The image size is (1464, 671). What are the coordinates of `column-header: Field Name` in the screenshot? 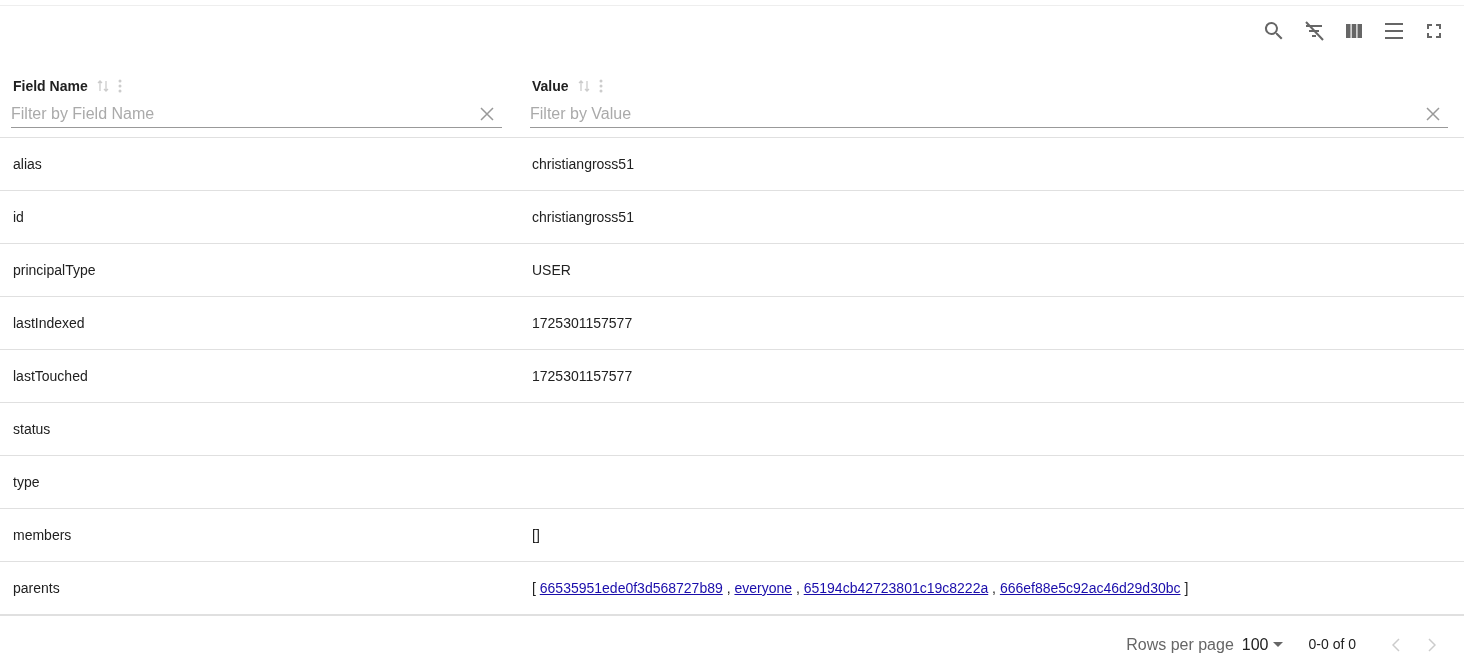 It's located at (50, 86).